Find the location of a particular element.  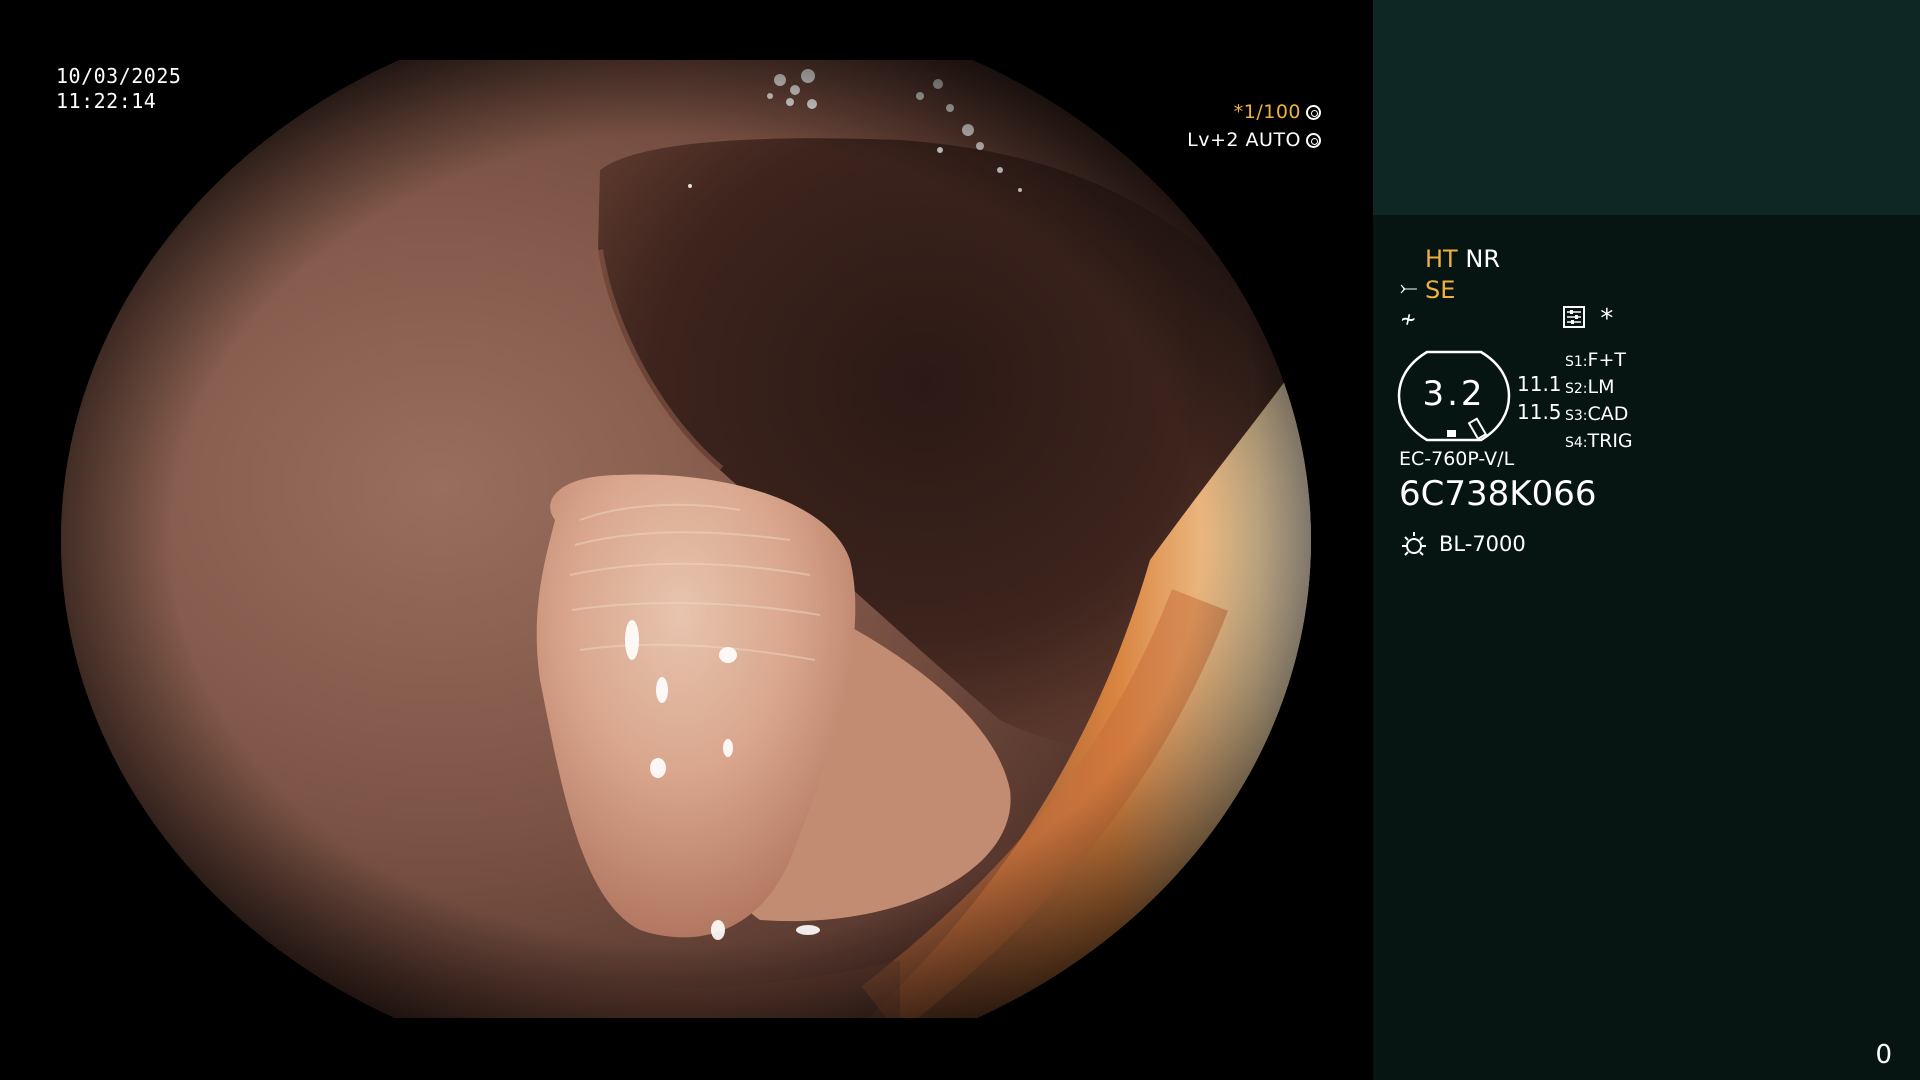

capture-counter: 0 is located at coordinates (1883, 1055).